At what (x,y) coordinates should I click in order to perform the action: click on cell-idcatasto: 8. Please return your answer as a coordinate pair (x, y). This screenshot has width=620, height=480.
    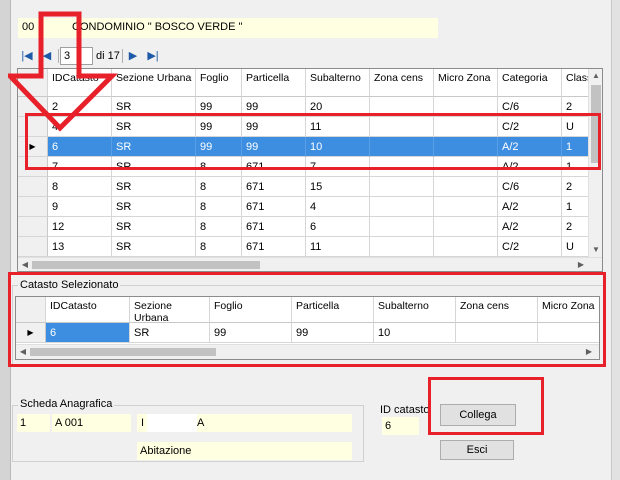
    Looking at the image, I should click on (80, 187).